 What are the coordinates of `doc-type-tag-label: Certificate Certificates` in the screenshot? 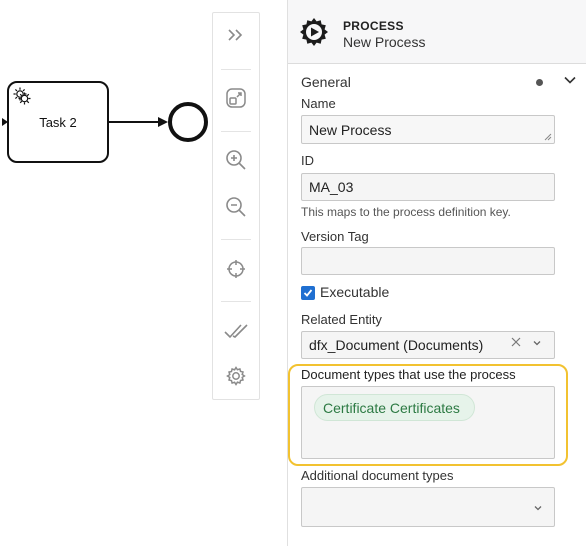 It's located at (391, 407).